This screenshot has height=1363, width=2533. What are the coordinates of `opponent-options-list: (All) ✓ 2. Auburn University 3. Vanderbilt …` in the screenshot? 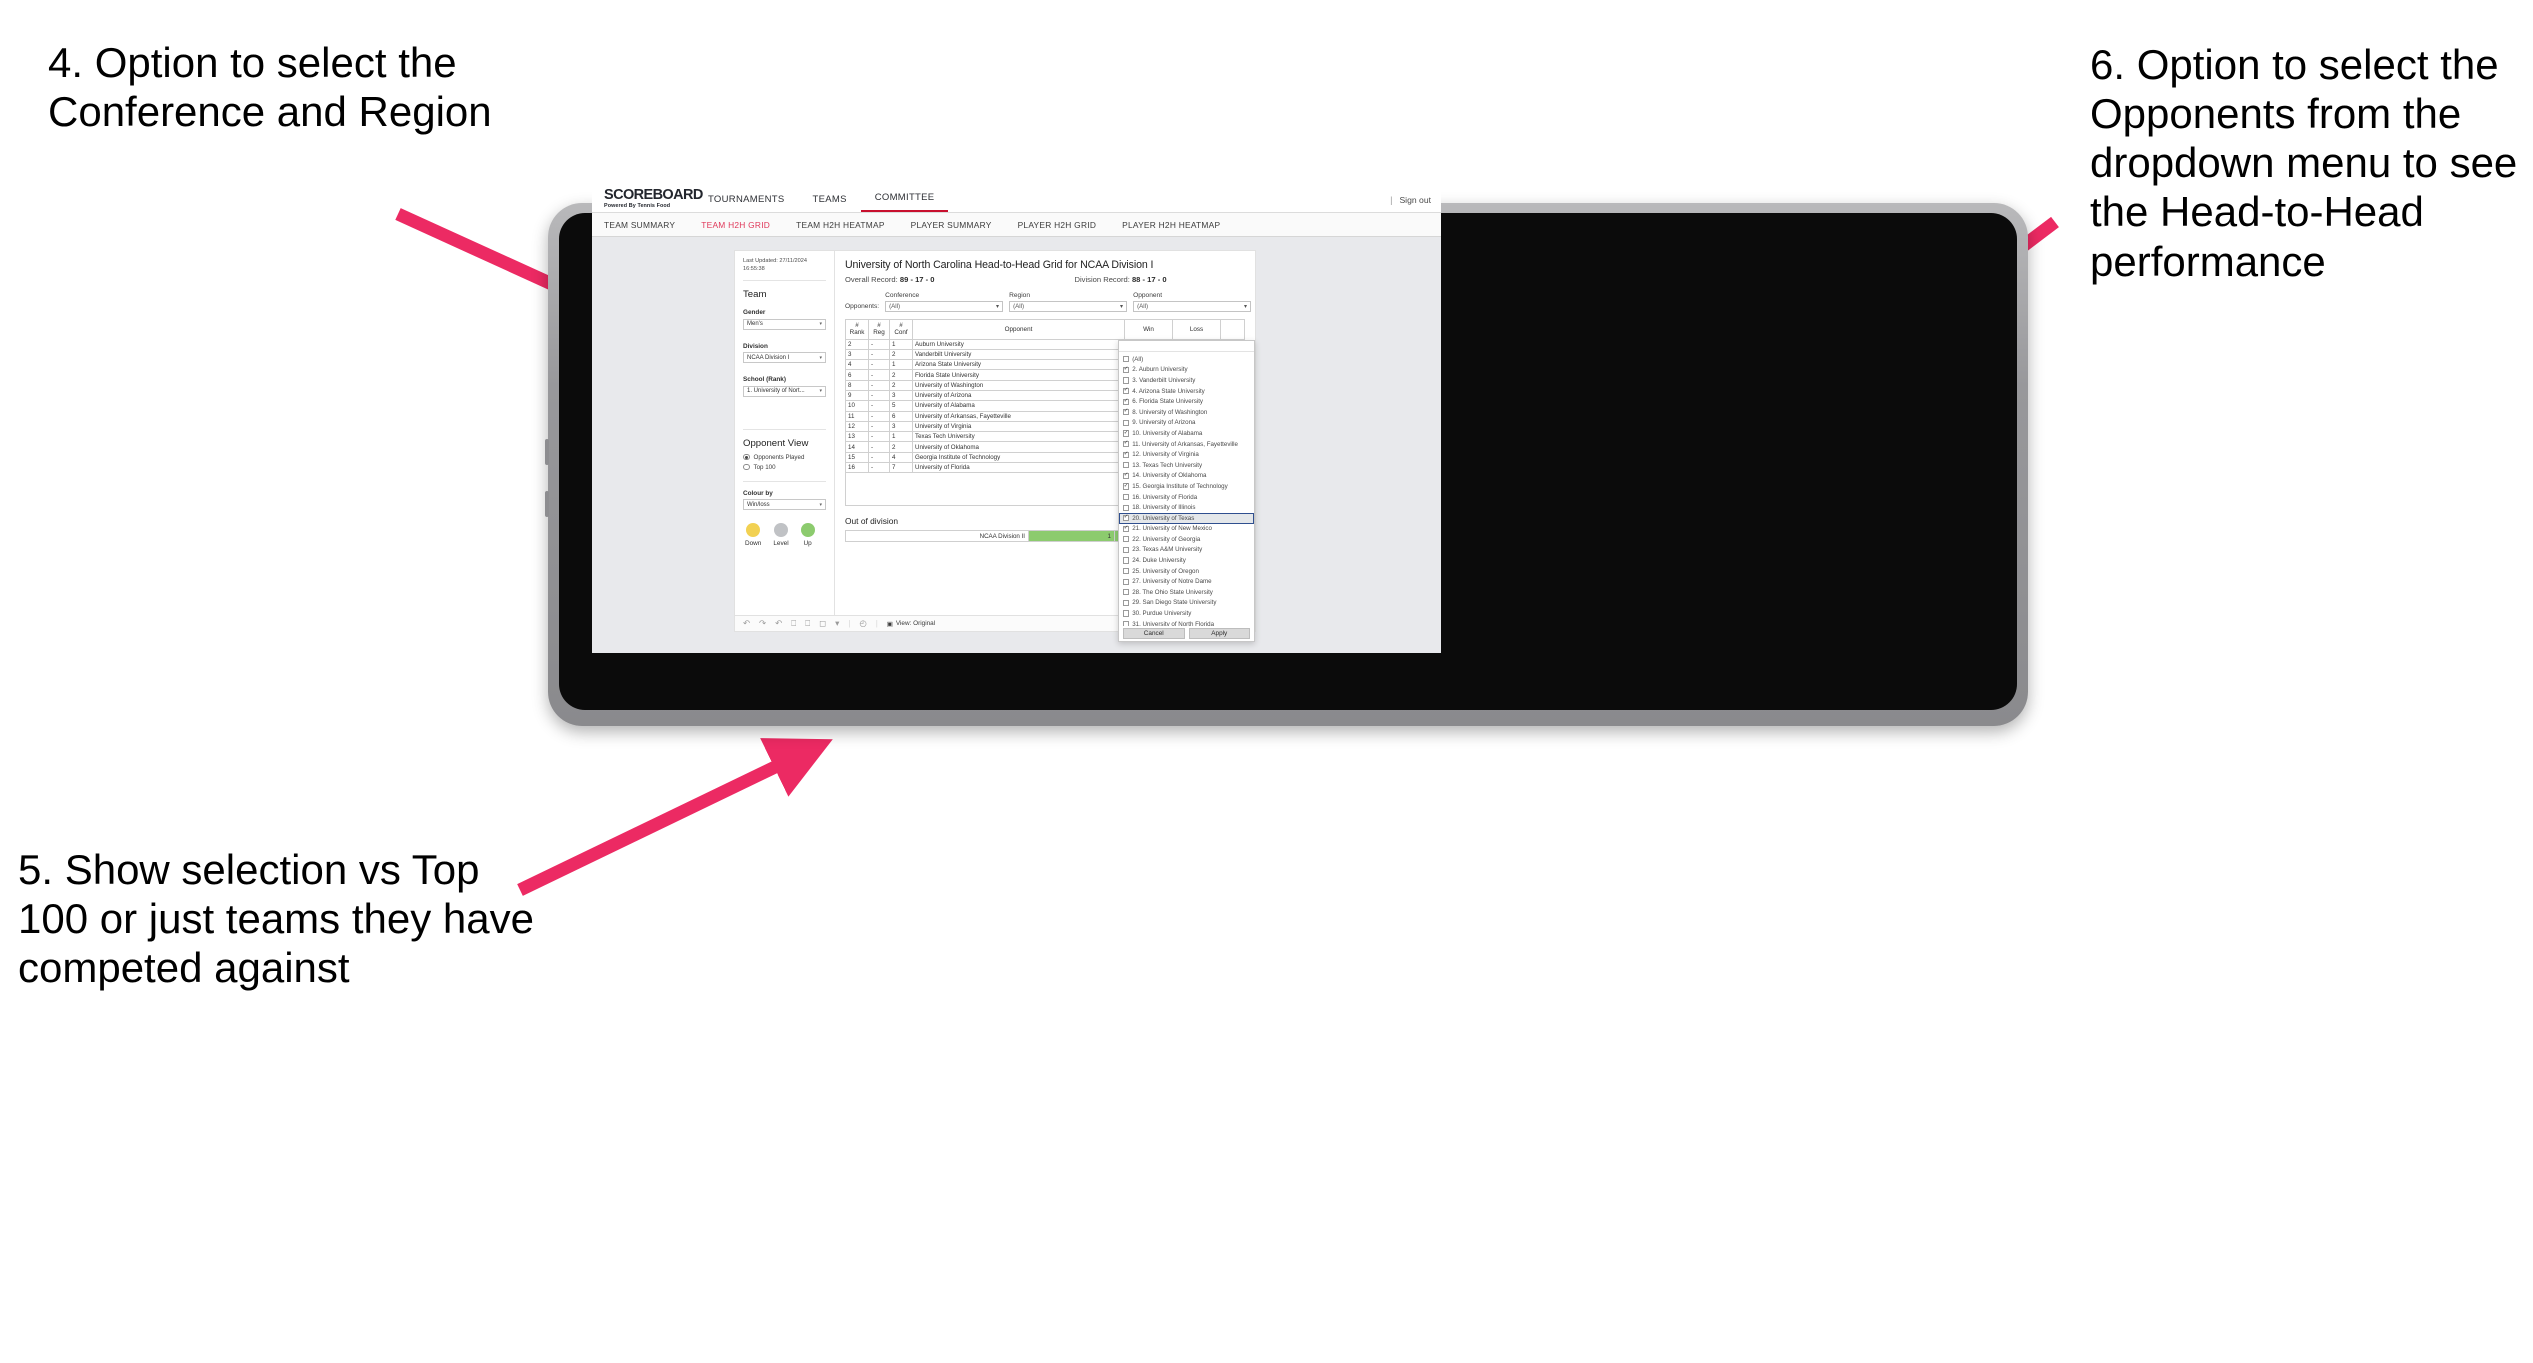 It's located at (1186, 489).